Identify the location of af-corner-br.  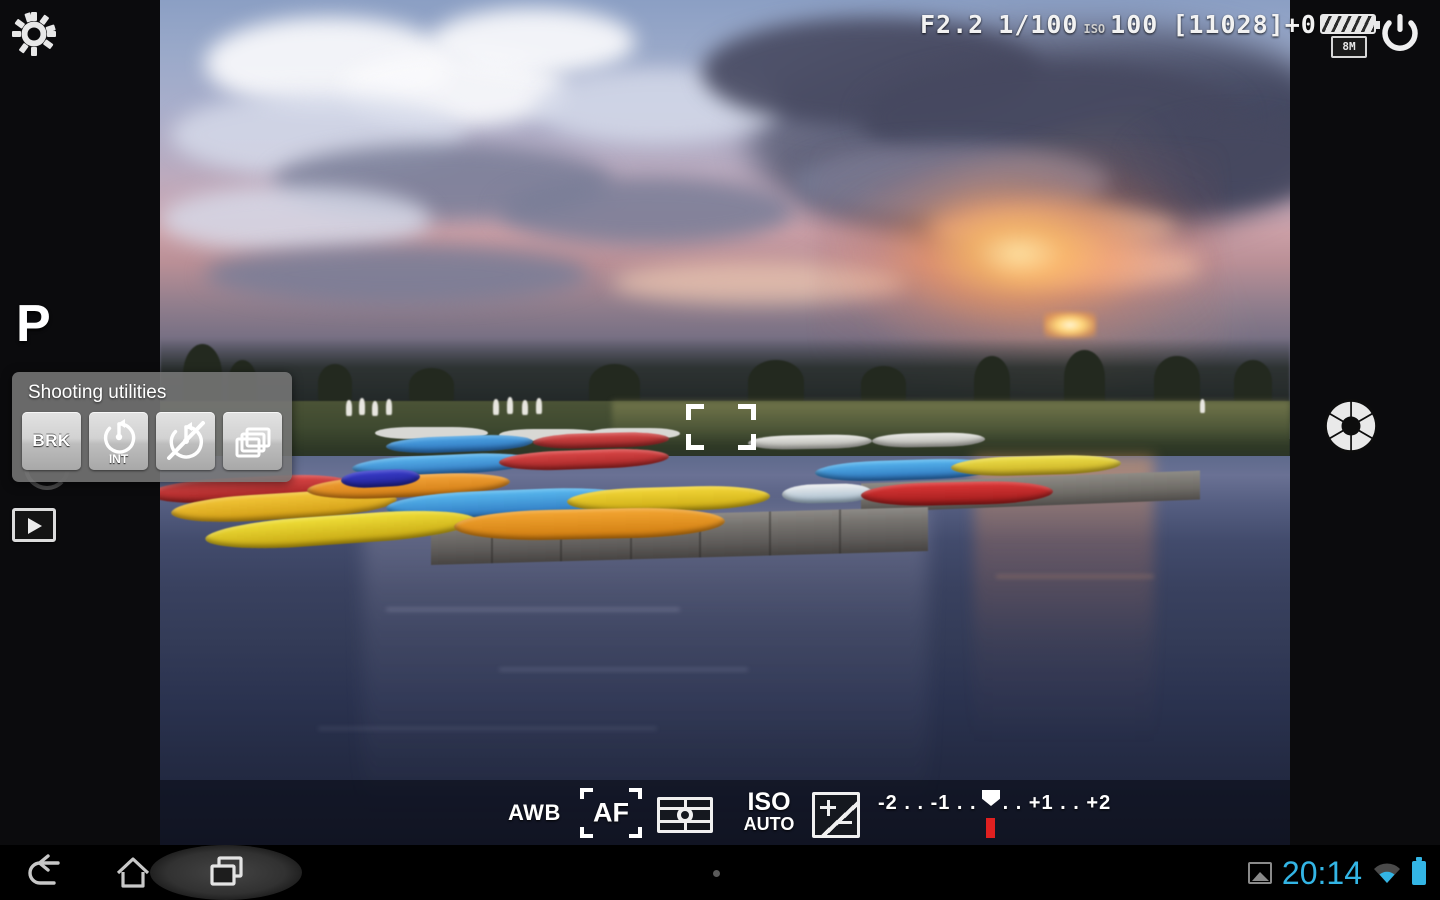
(747, 442).